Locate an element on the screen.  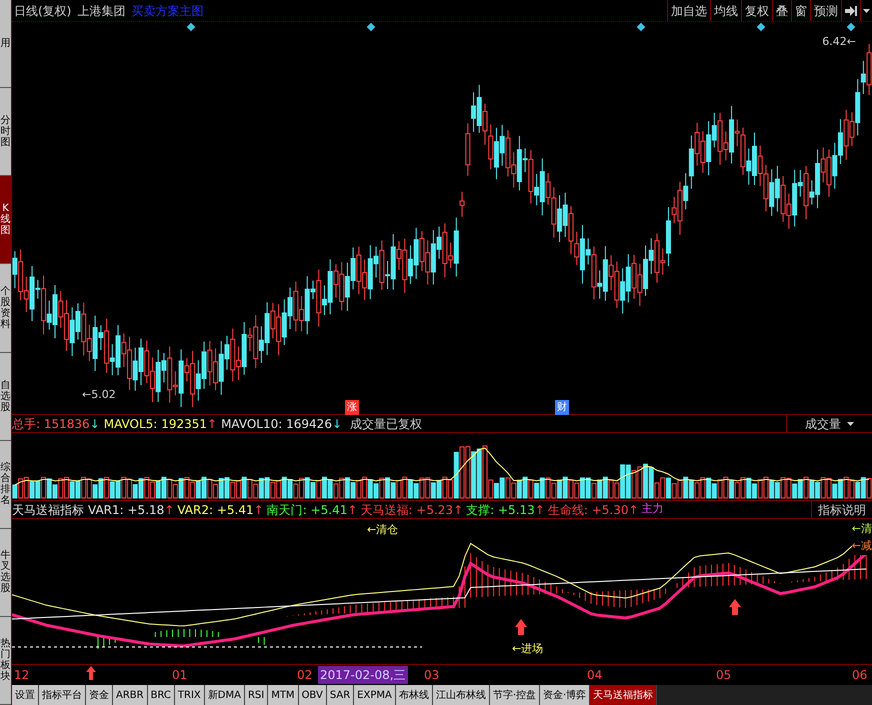
side-tab: 用 is located at coordinates (5, 44).